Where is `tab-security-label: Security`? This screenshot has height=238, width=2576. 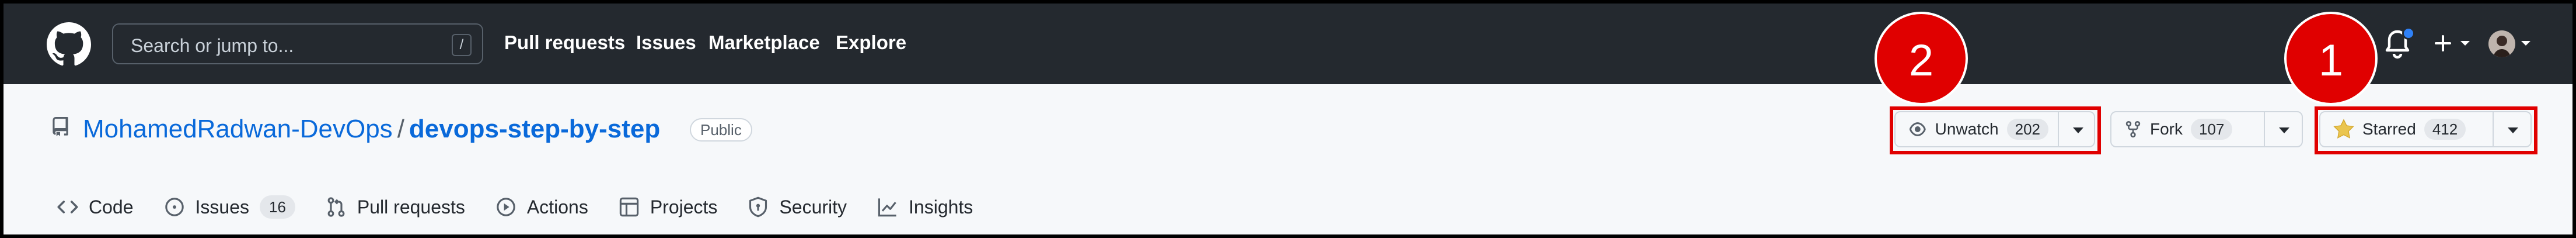 tab-security-label: Security is located at coordinates (813, 207).